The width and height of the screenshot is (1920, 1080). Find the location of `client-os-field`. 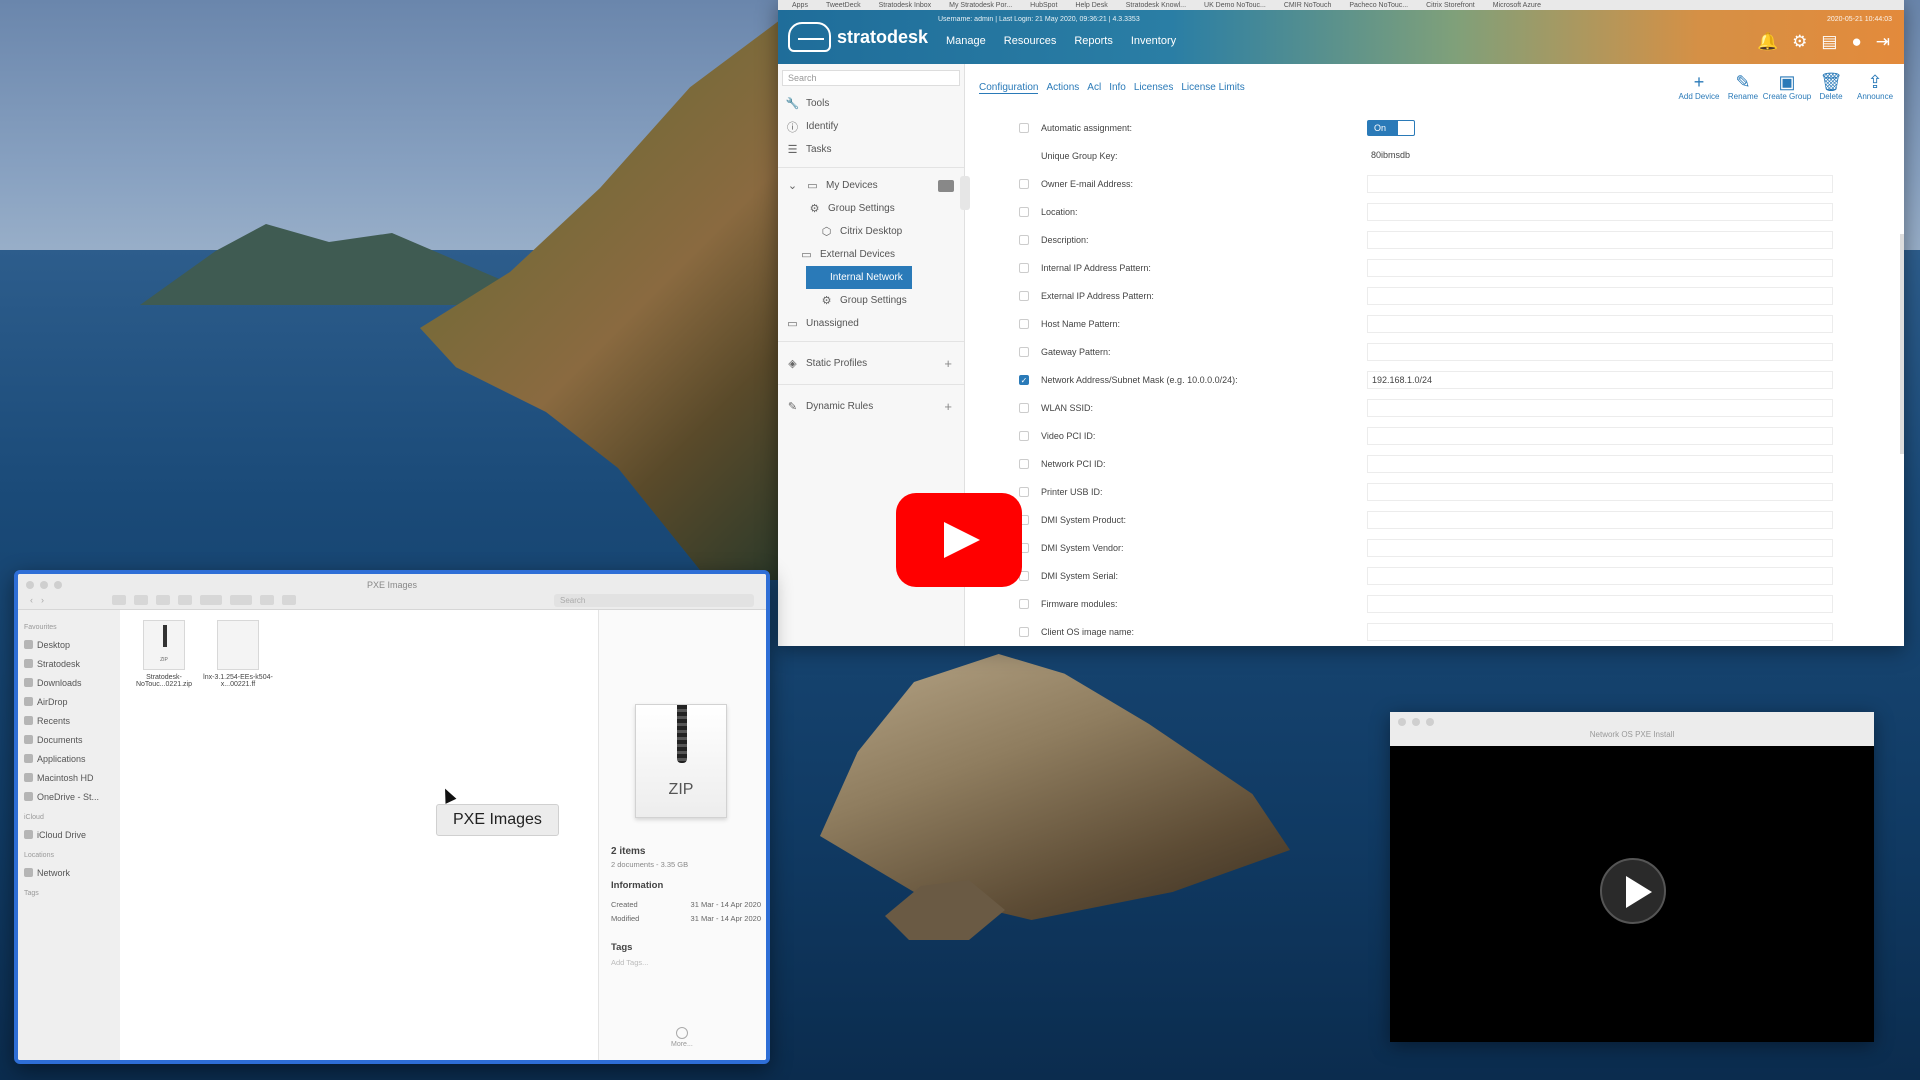

client-os-field is located at coordinates (1600, 632).